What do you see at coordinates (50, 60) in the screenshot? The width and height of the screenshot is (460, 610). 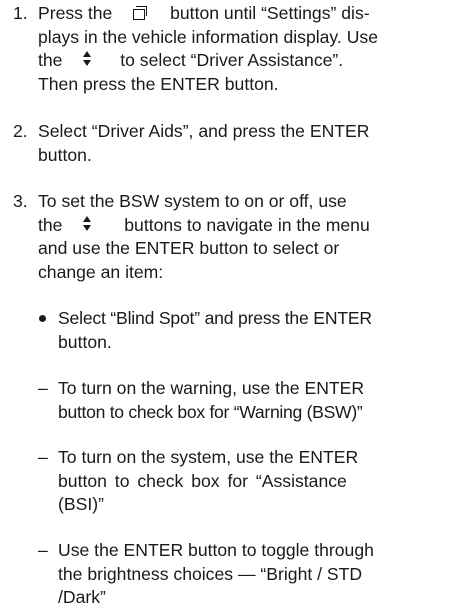 I see `step-1-text-c: the` at bounding box center [50, 60].